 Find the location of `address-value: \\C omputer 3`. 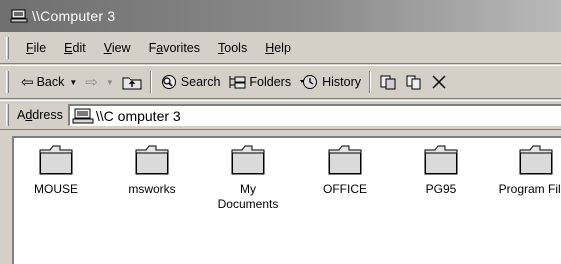

address-value: \\C omputer 3 is located at coordinates (138, 115).